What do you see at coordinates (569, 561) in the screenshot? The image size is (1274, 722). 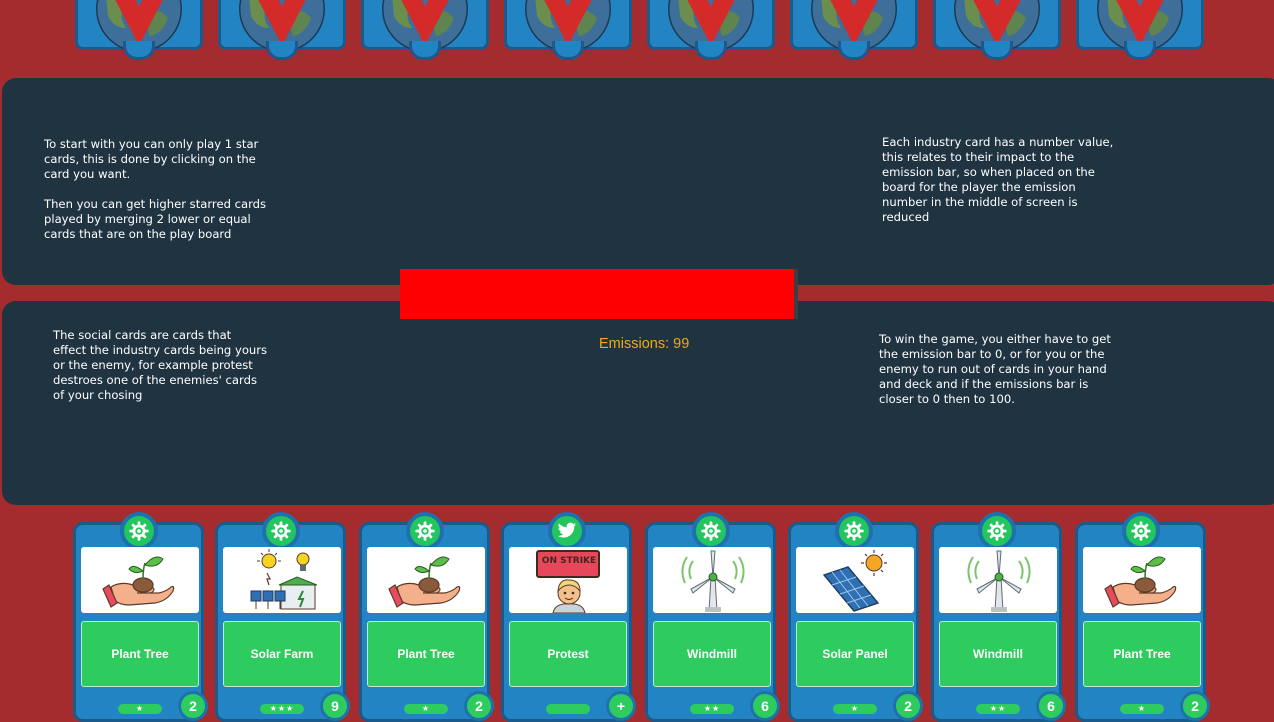 I see `strike-sign-text: ON STRIKE` at bounding box center [569, 561].